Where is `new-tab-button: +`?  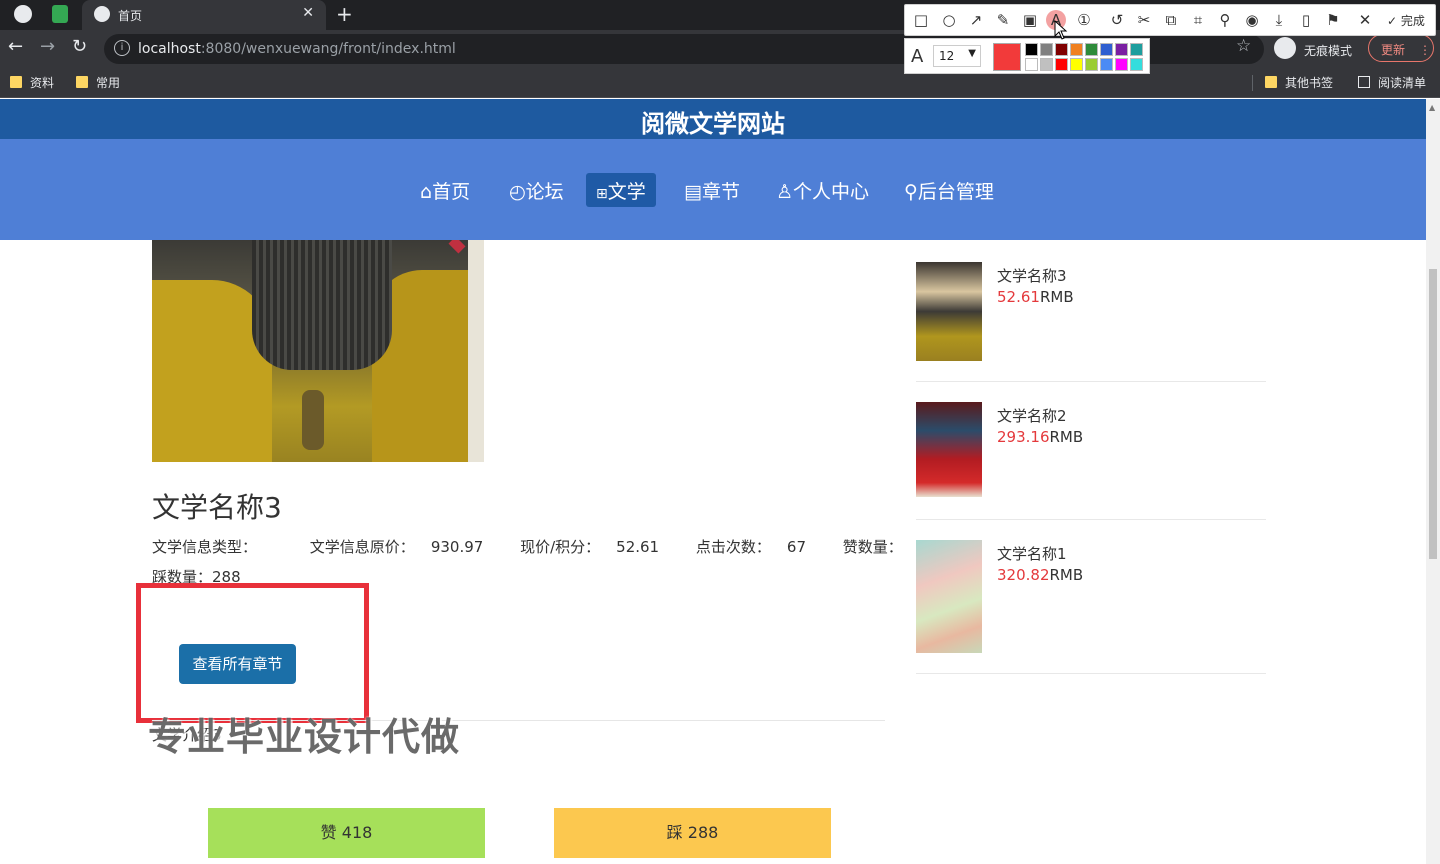
new-tab-button: + is located at coordinates (344, 14).